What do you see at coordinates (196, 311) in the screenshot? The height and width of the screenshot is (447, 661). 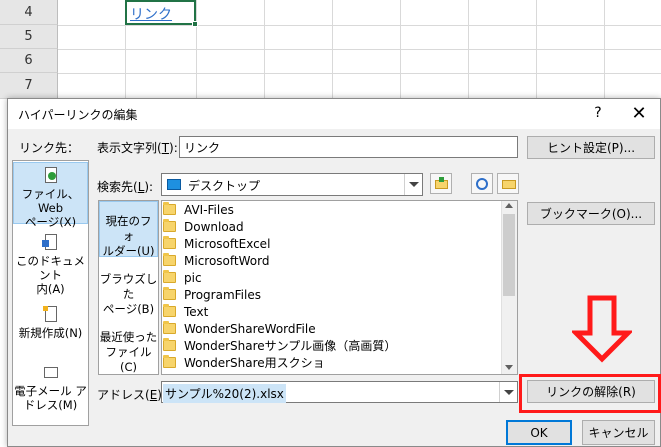 I see `file-name: Text` at bounding box center [196, 311].